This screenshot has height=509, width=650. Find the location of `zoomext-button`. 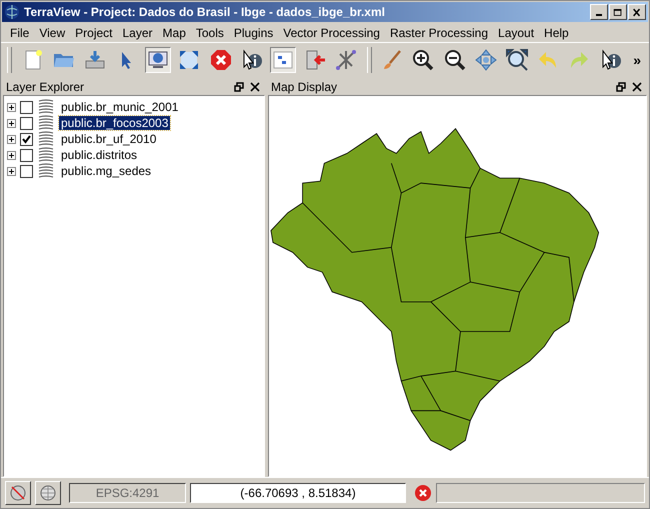

zoomext-button is located at coordinates (517, 59).